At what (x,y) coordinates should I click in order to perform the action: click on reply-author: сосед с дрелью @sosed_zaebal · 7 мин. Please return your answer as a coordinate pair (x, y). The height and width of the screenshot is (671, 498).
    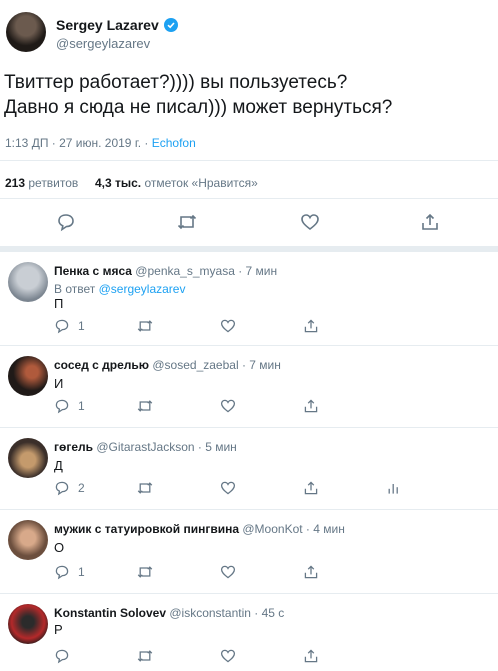
    Looking at the image, I should click on (167, 365).